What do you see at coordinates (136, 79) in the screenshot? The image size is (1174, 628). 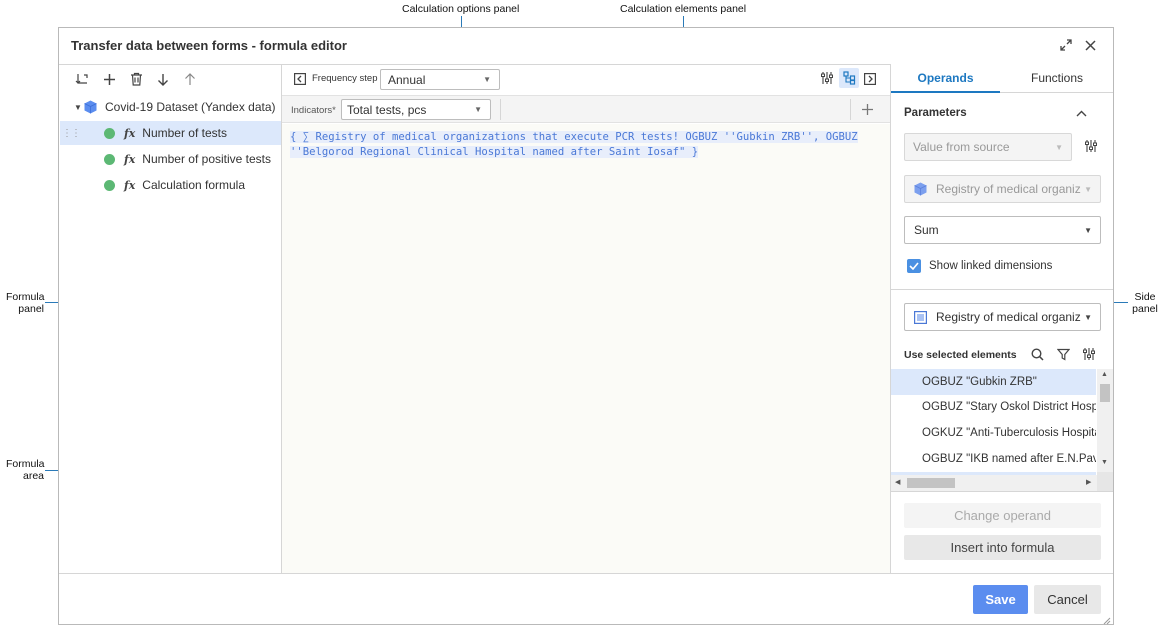 I see `delete-icon` at bounding box center [136, 79].